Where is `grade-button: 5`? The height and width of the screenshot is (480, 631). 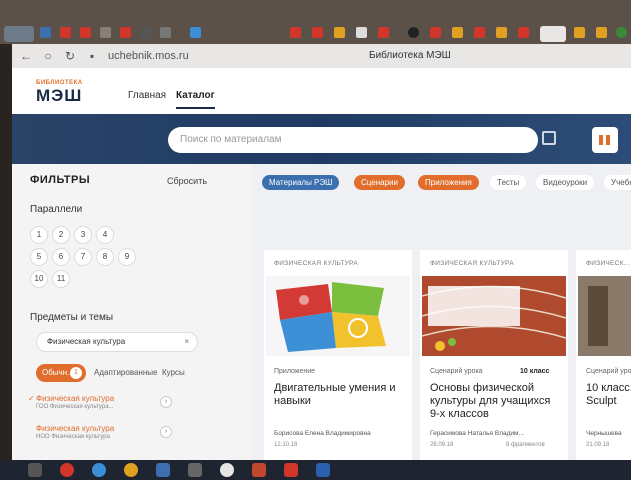 grade-button: 5 is located at coordinates (39, 257).